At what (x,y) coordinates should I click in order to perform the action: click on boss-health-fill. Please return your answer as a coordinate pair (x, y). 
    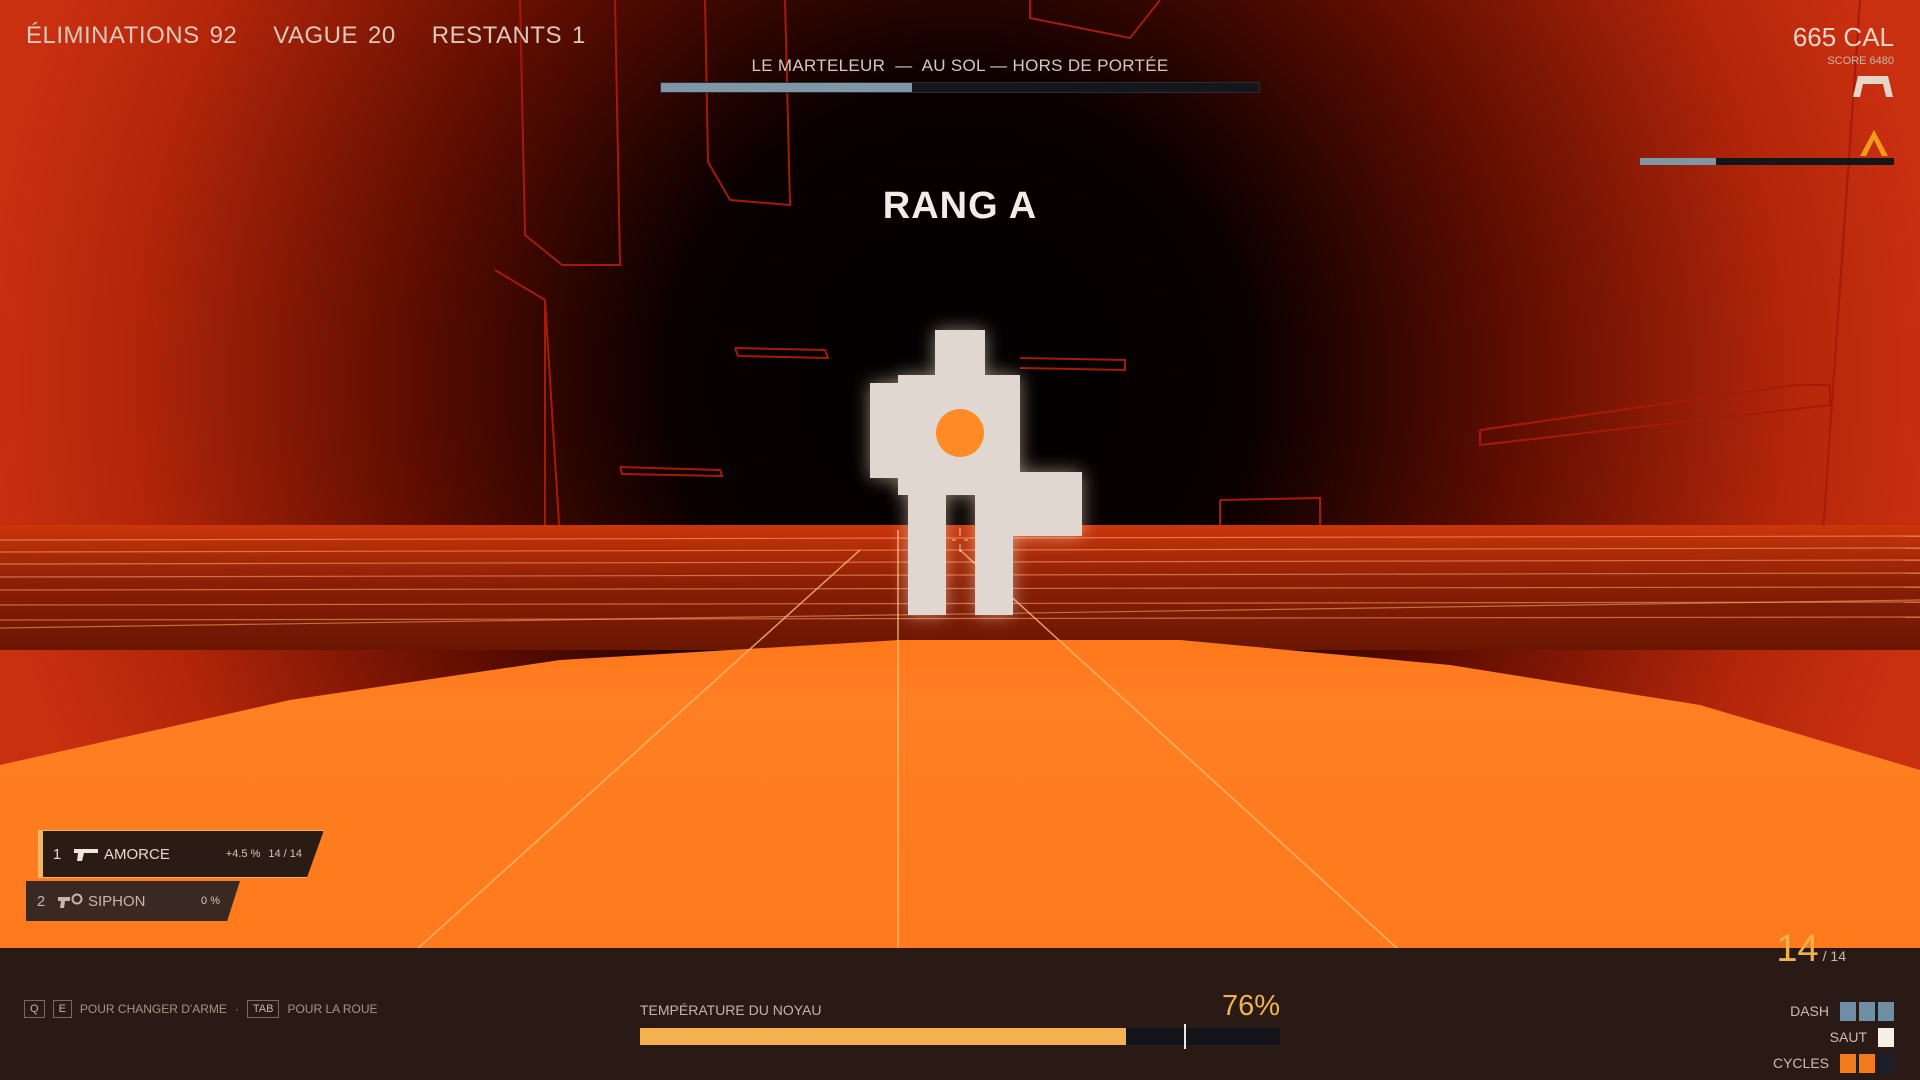
    Looking at the image, I should click on (787, 87).